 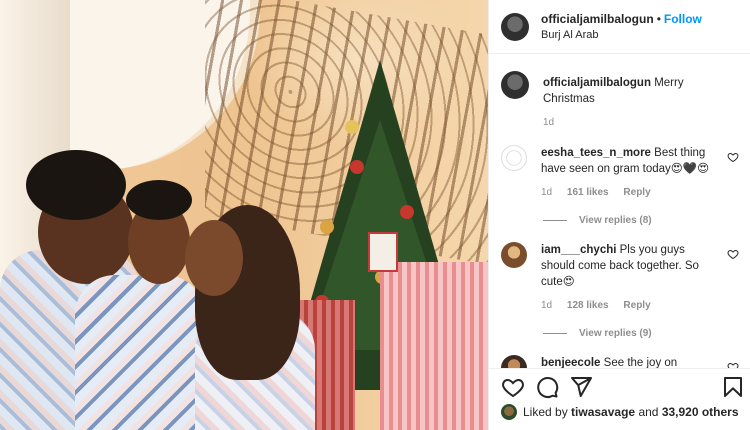 I want to click on caption-body: officialjamilbalogun Merry Christmas 1d, so click(x=633, y=101).